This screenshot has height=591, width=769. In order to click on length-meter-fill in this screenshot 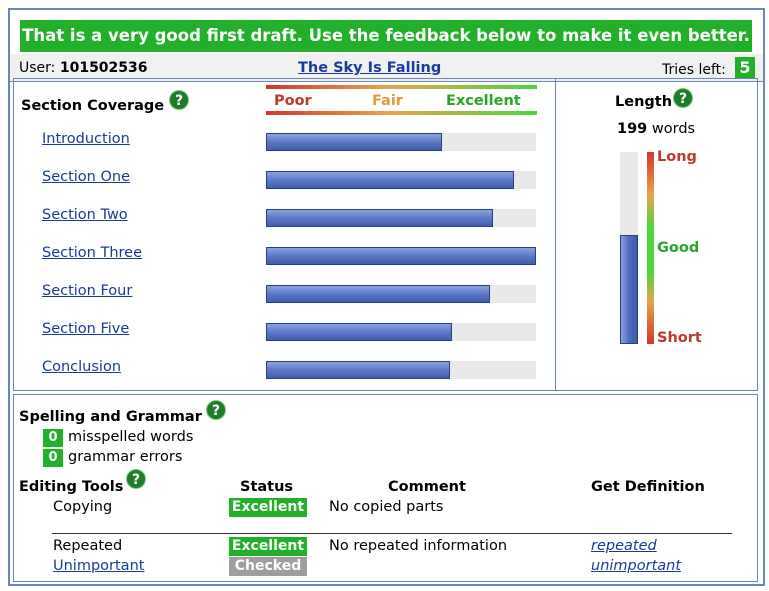, I will do `click(629, 289)`.